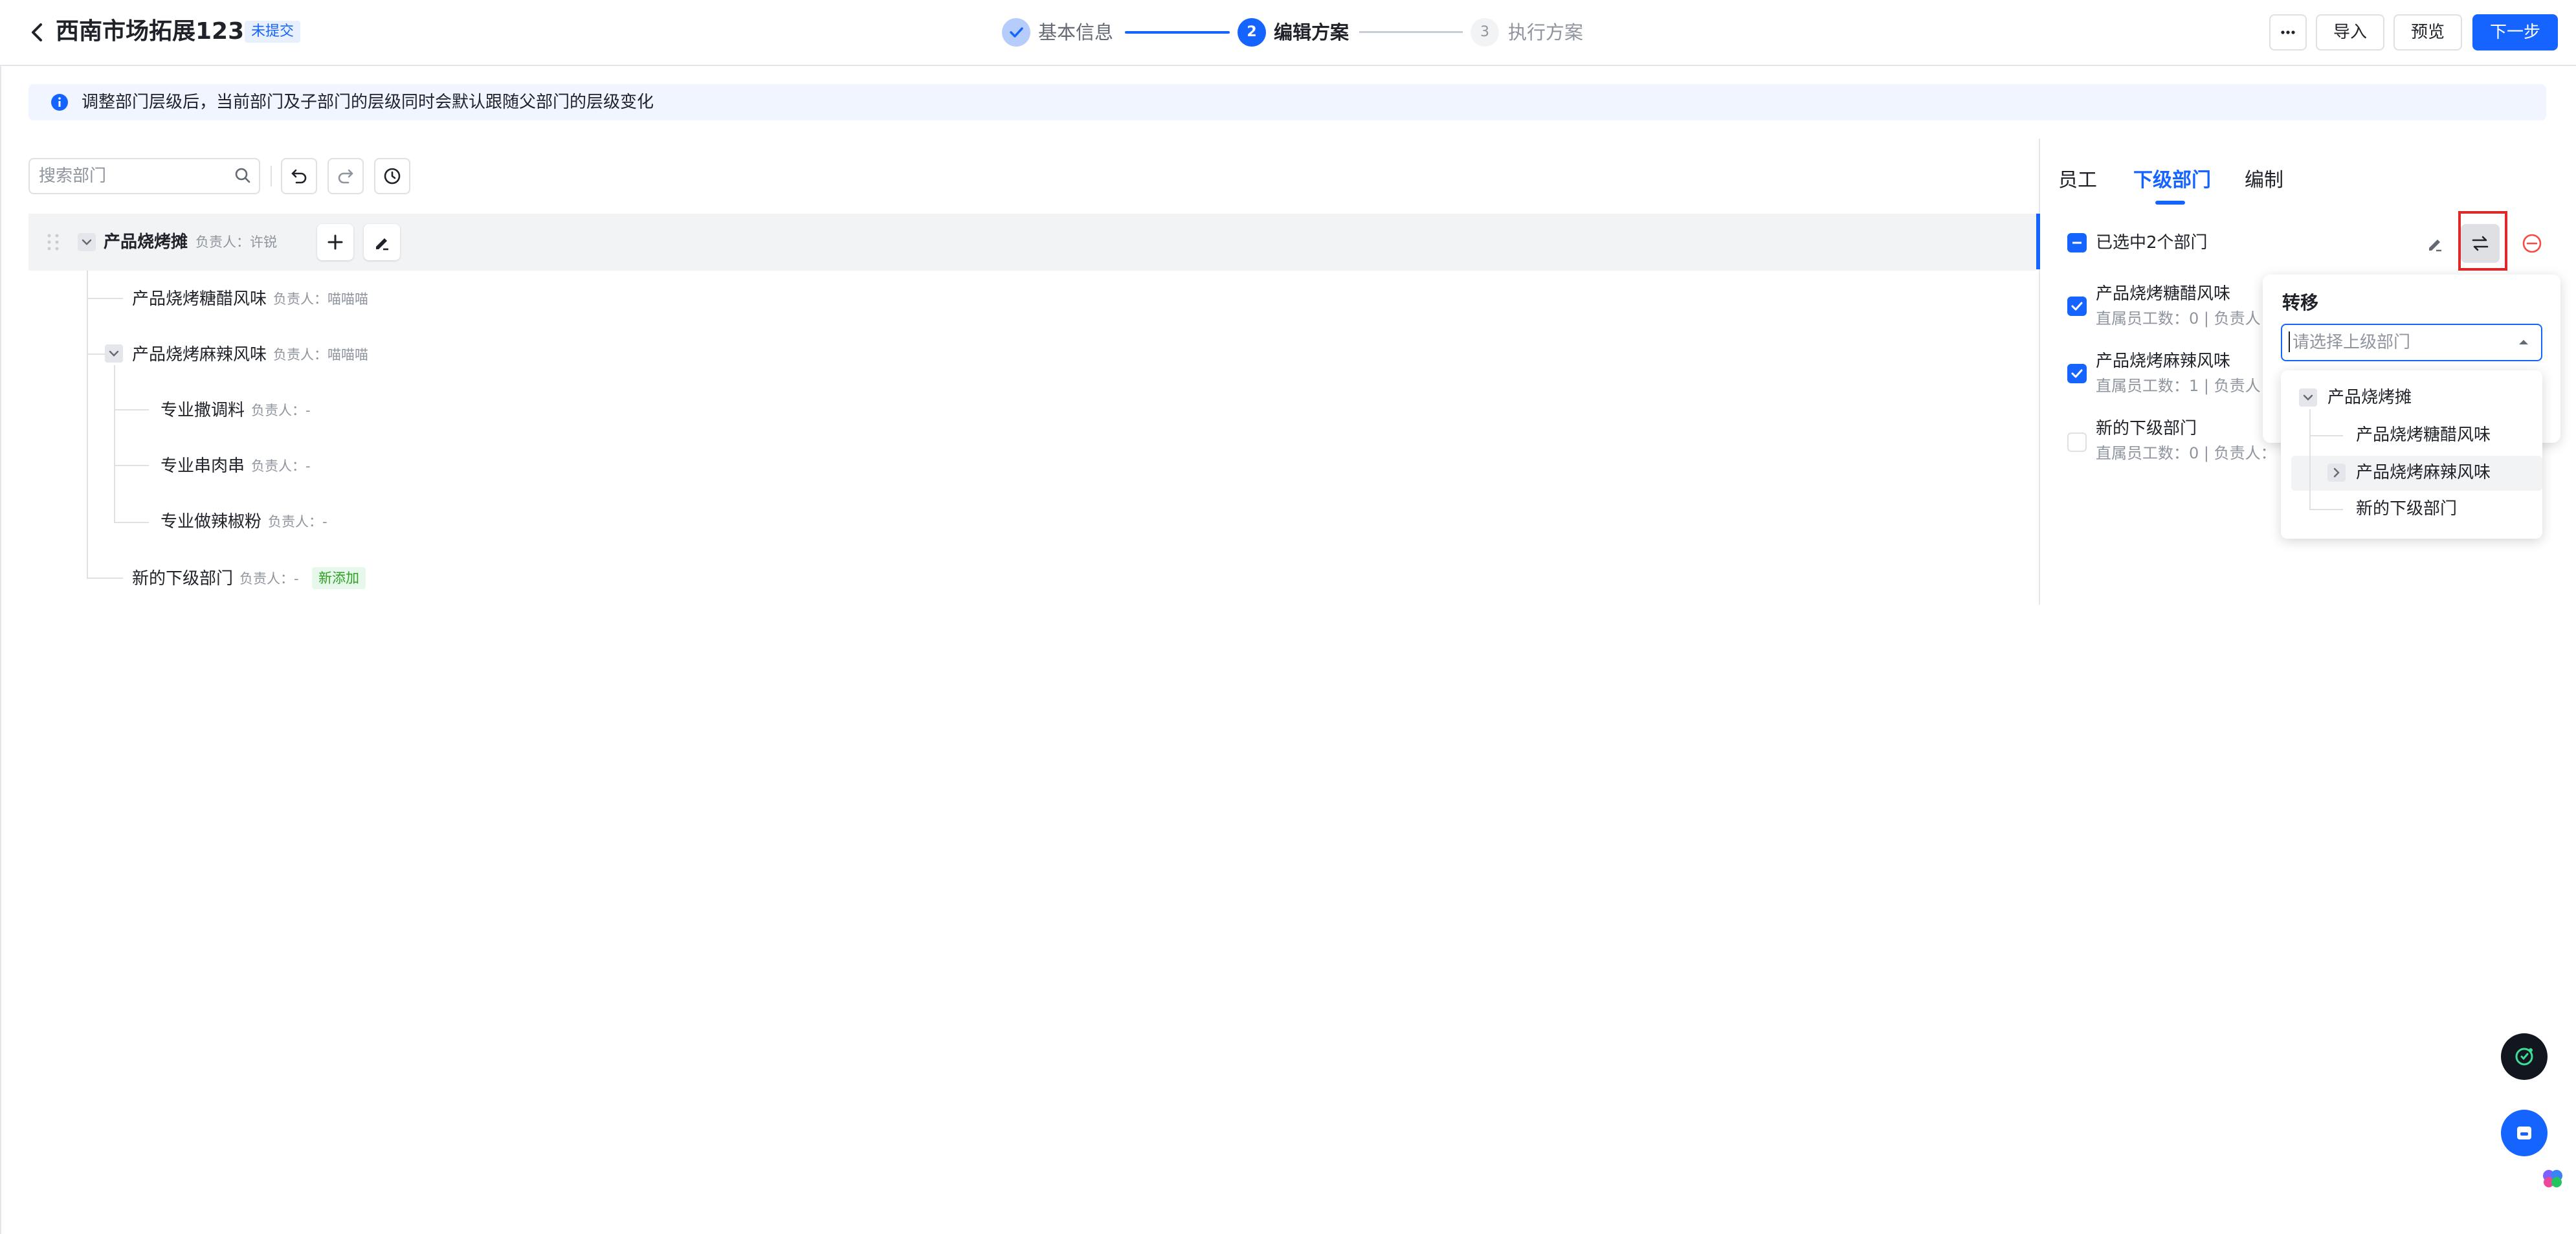  I want to click on tab-employees: 员工, so click(2077, 181).